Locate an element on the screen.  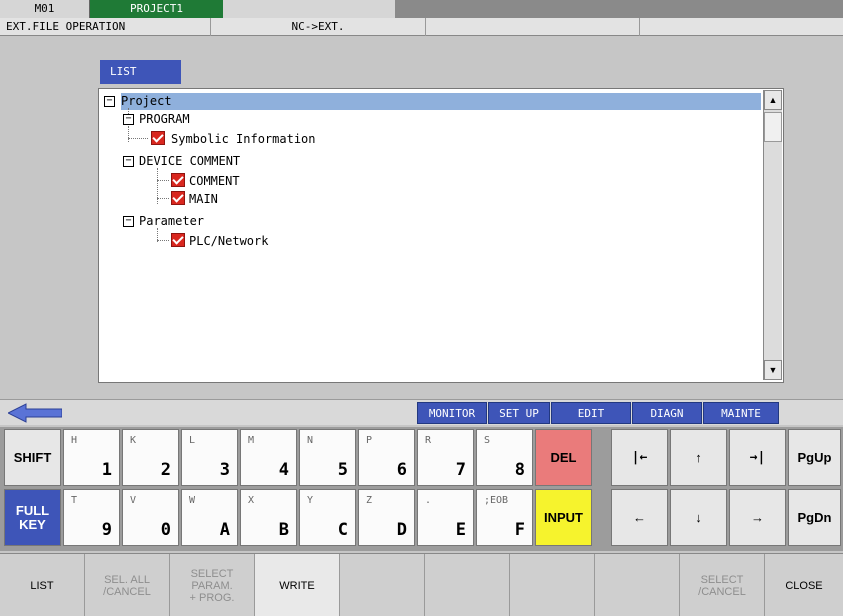
key-d: ZD is located at coordinates (386, 517).